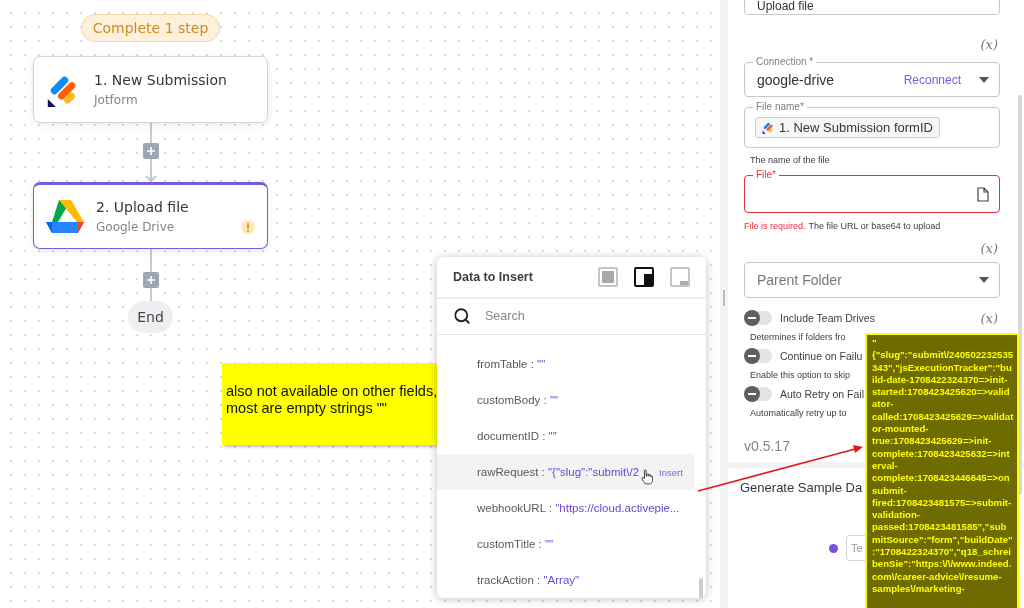 Image resolution: width=1024 pixels, height=608 pixels. I want to click on step-app-name: Jotform, so click(116, 100).